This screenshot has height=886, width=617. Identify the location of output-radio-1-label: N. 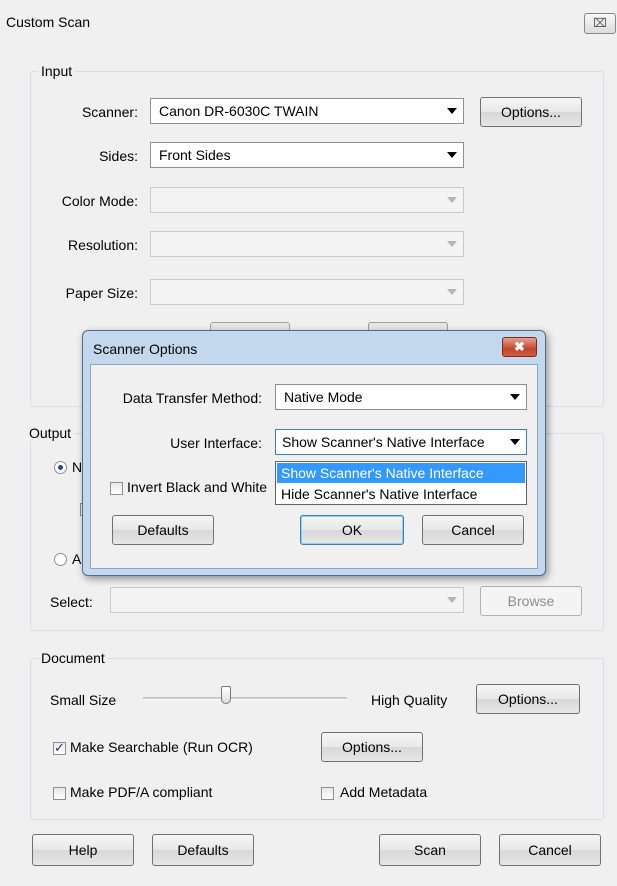
(77, 467).